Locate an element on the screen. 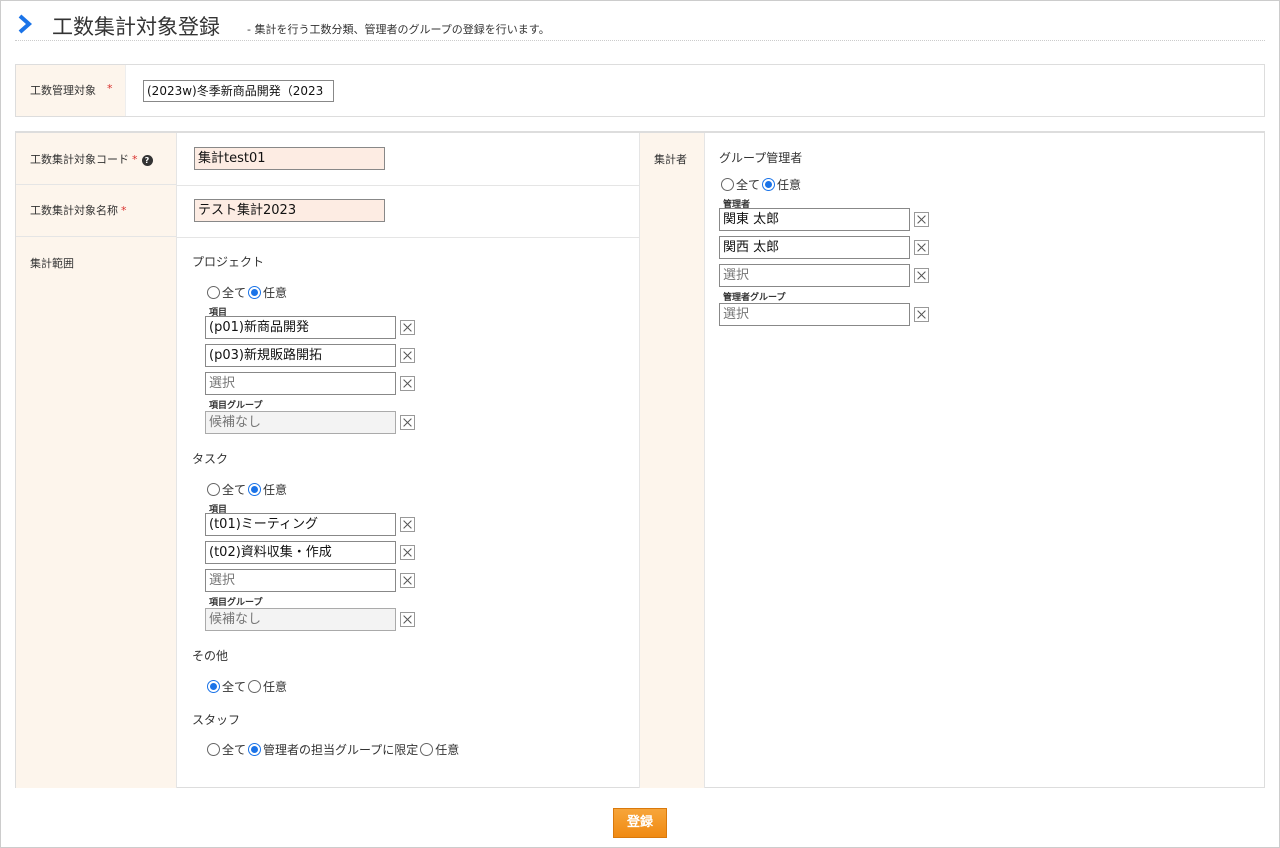 This screenshot has width=1280, height=848. clear-project-group-icon is located at coordinates (407, 422).